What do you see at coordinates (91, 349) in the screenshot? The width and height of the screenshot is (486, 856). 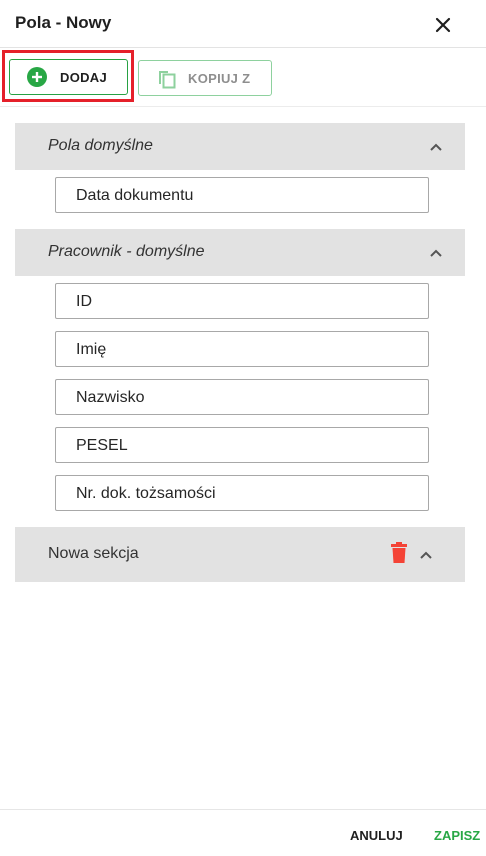 I see `field-label: Imię` at bounding box center [91, 349].